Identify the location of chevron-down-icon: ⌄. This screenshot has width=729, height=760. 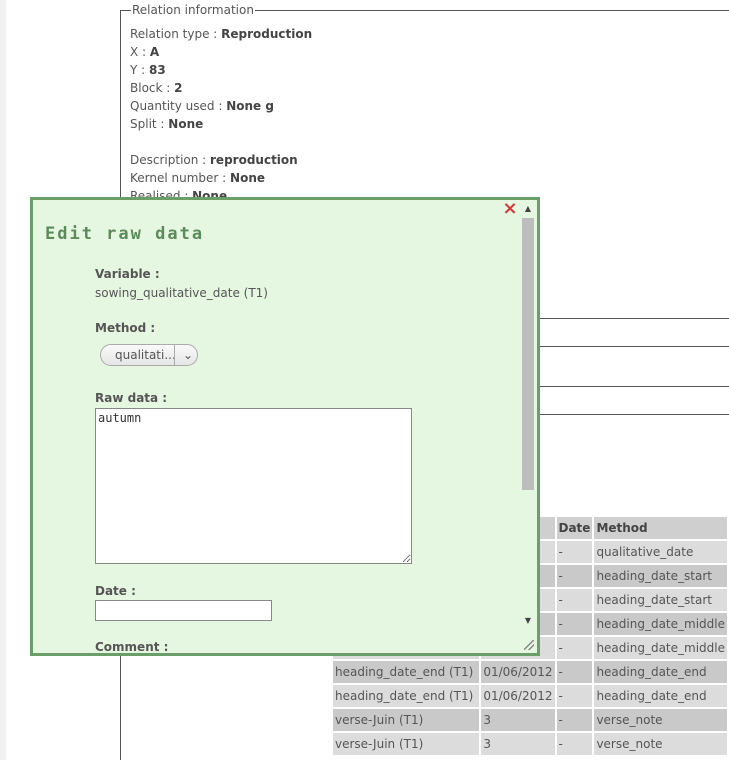
(188, 355).